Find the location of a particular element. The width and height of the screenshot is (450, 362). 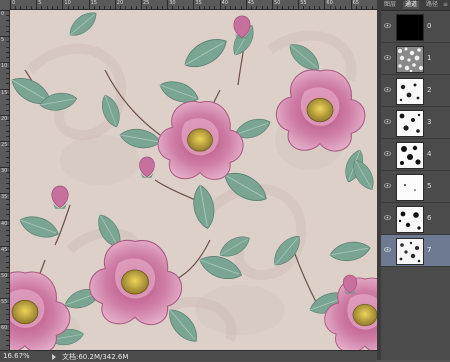

panel-menu-icon: ≡ is located at coordinates (445, 5).